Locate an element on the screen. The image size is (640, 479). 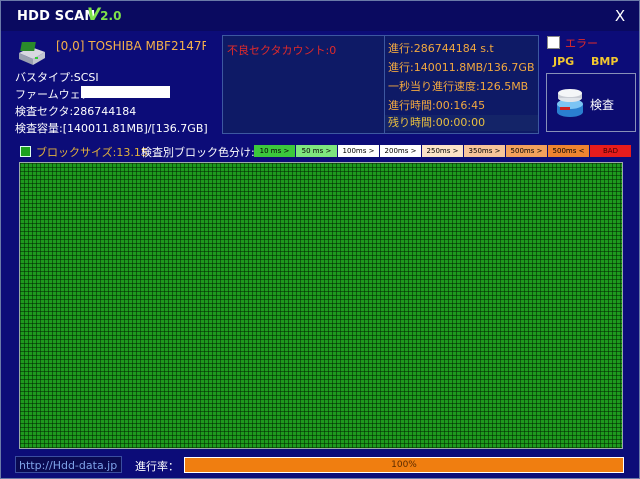
error-checkbox is located at coordinates (553, 42).